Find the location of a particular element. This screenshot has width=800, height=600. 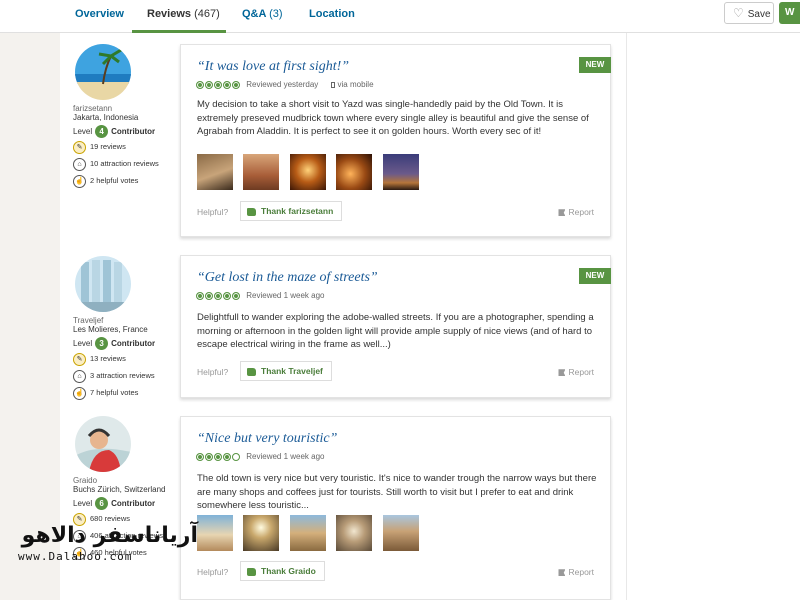

user-location: Jakarta, Indonesia is located at coordinates (106, 117).